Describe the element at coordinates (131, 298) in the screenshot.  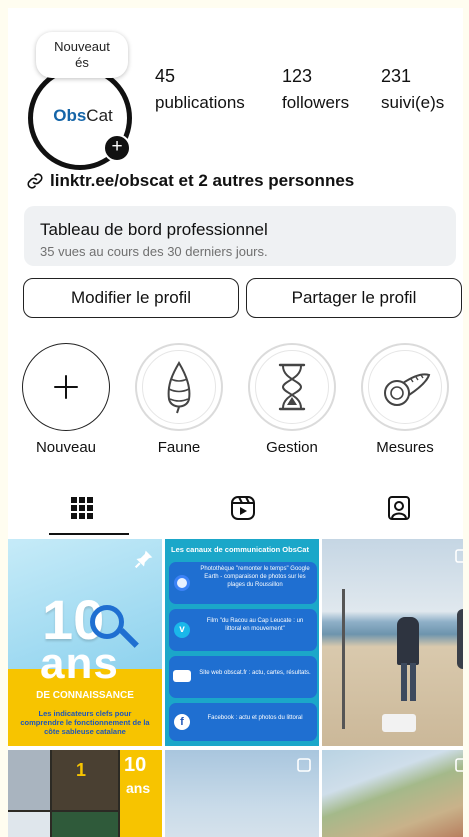
I see `edit-profile-button: Modifier le profil` at that location.